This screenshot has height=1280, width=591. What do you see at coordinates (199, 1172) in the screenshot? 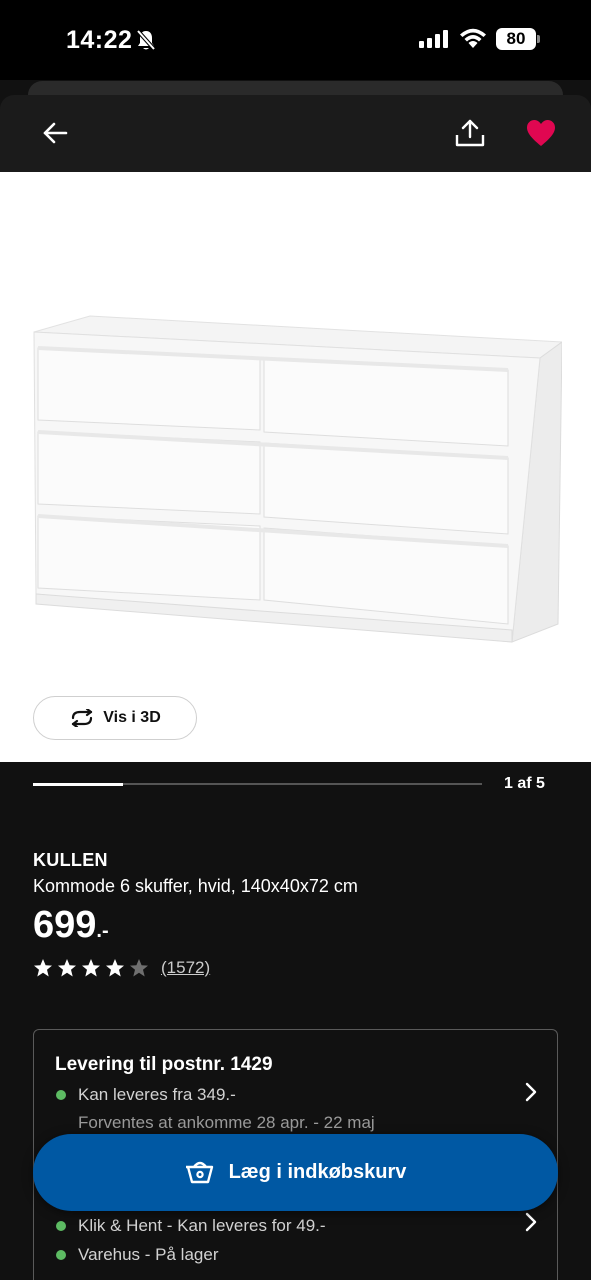
I see `shopping-basket-icon` at bounding box center [199, 1172].